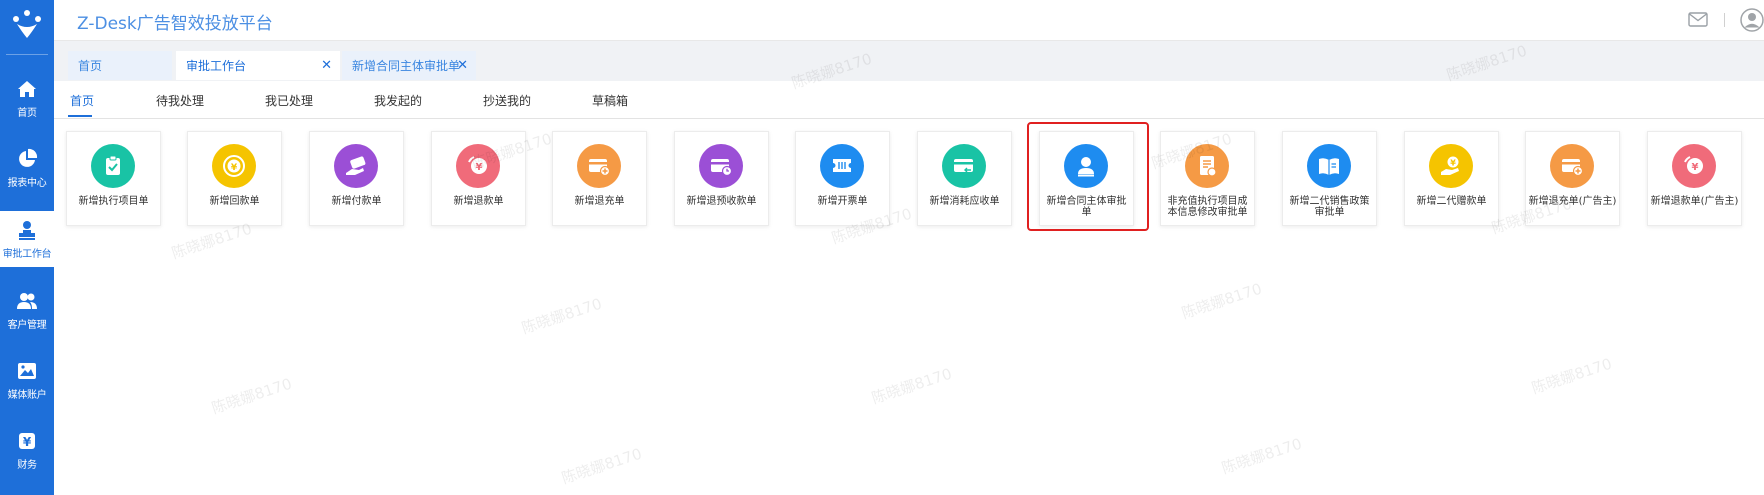  What do you see at coordinates (27, 230) in the screenshot?
I see `approval-stamp-icon` at bounding box center [27, 230].